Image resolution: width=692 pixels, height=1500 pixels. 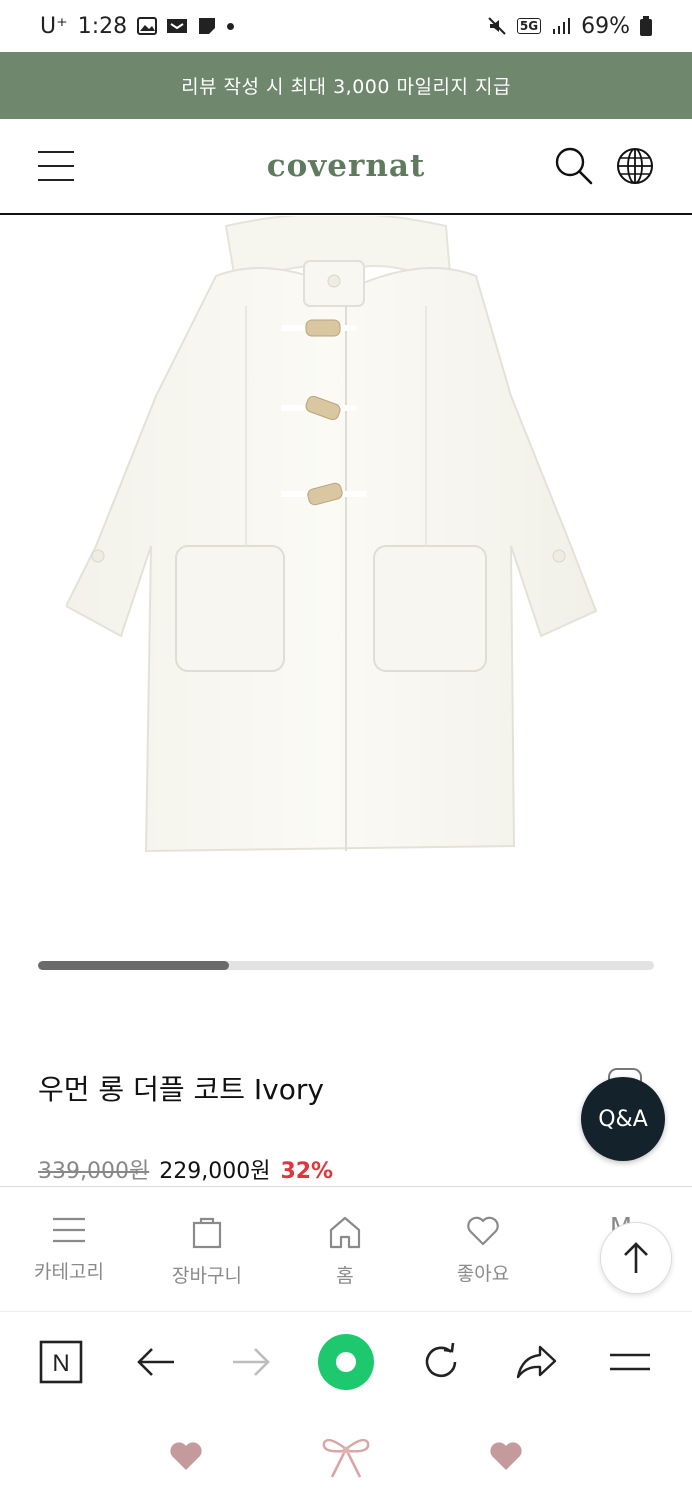 I want to click on price-row: 339,000원 229,000원 32%, so click(x=185, y=1169).